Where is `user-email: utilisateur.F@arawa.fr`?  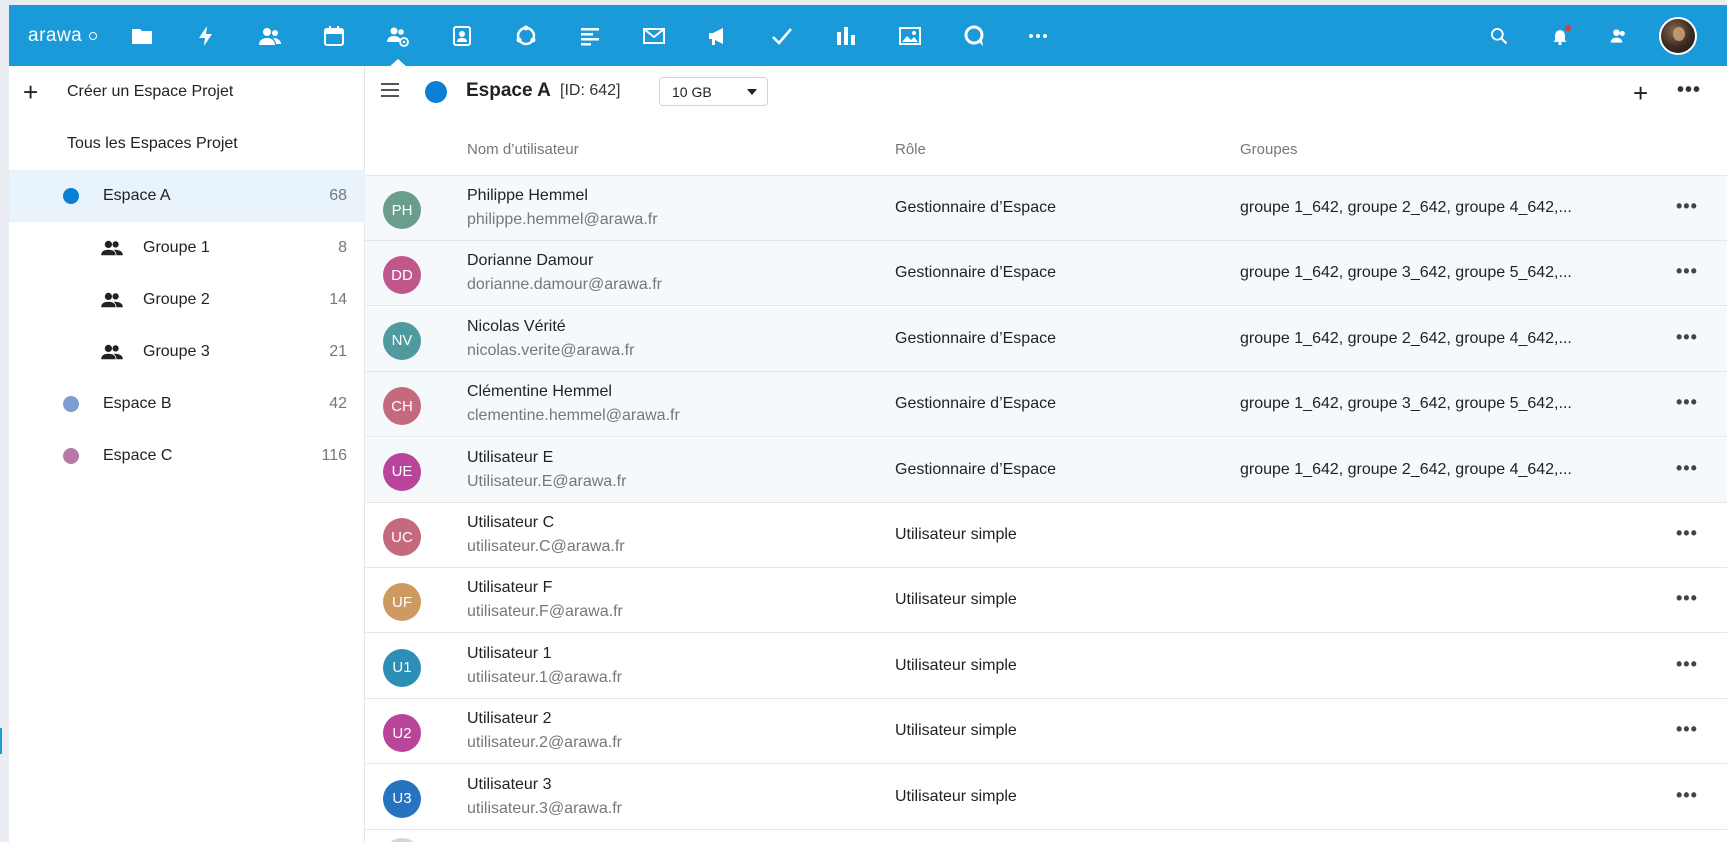 user-email: utilisateur.F@arawa.fr is located at coordinates (545, 612).